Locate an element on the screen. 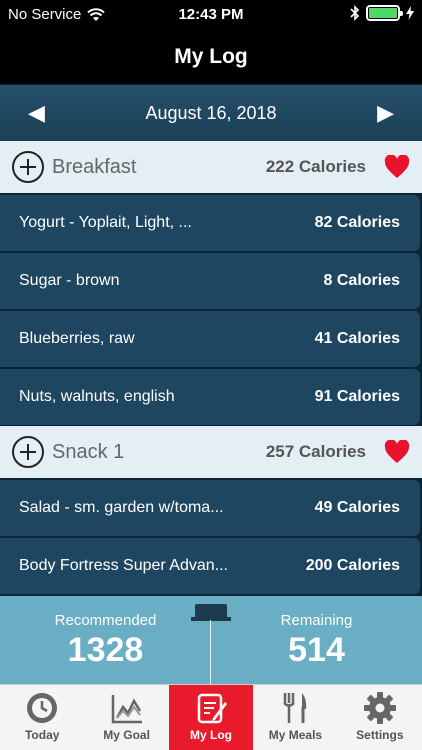 The width and height of the screenshot is (422, 750). fork-knife-icon is located at coordinates (295, 708).